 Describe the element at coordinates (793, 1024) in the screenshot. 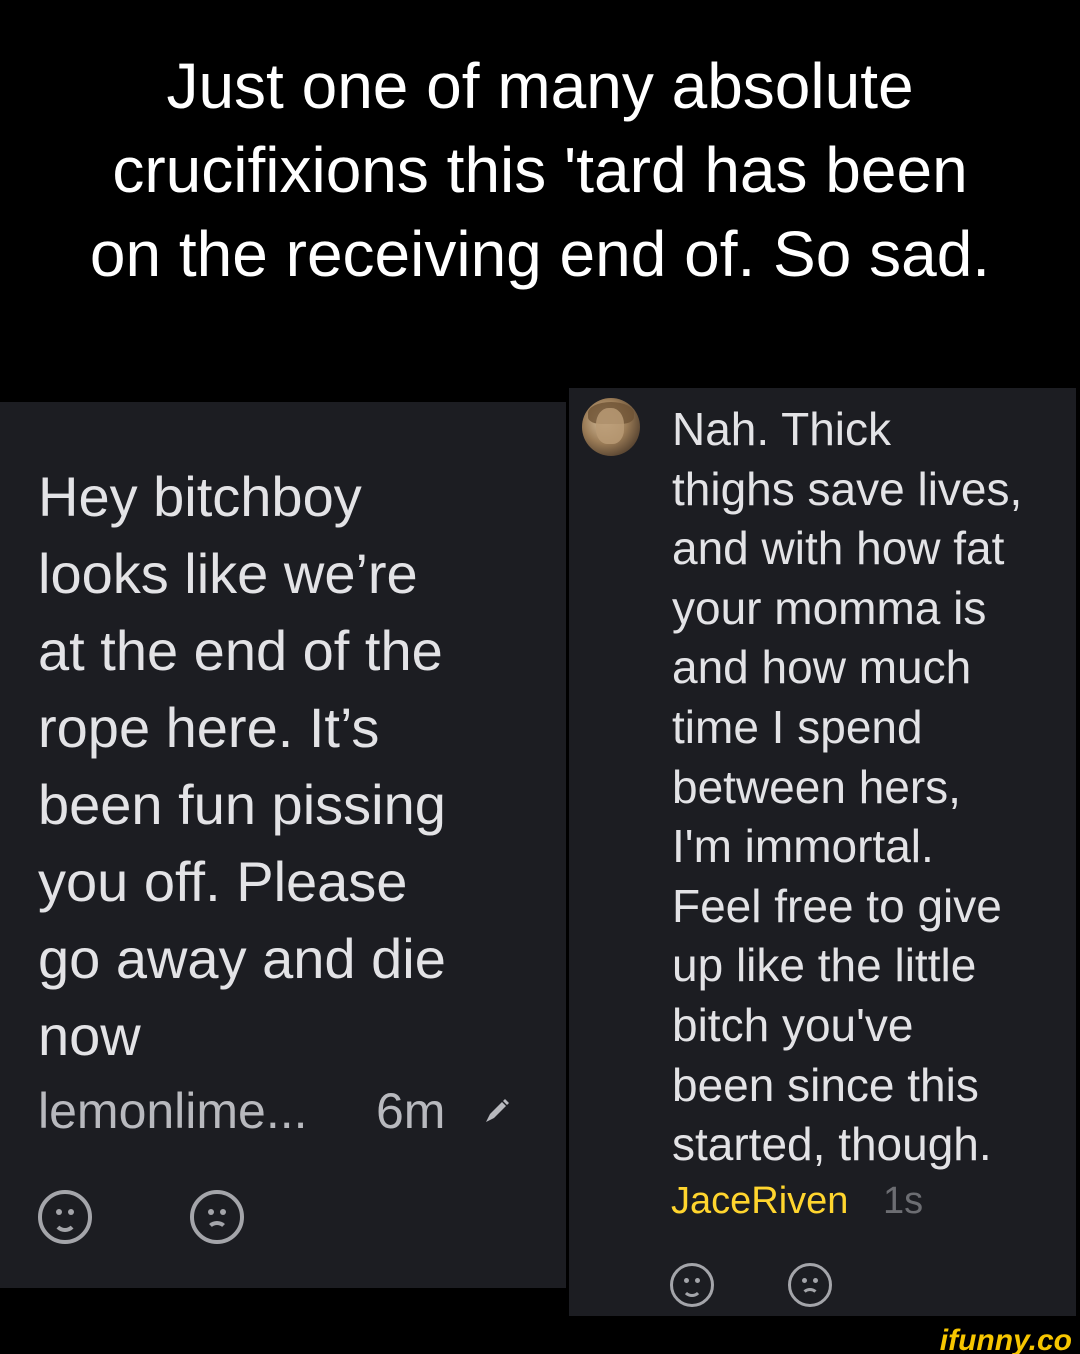

I see `comment-line: bitch you've` at that location.